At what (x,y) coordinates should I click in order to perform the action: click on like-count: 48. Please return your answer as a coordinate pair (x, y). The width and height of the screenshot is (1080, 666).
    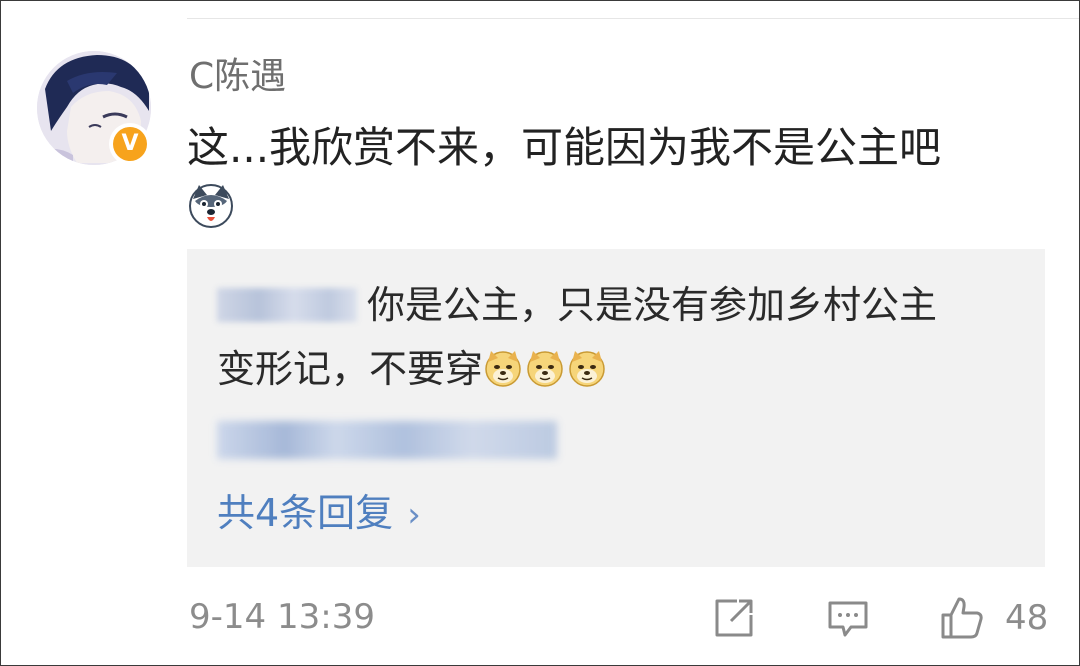
    Looking at the image, I should click on (1027, 618).